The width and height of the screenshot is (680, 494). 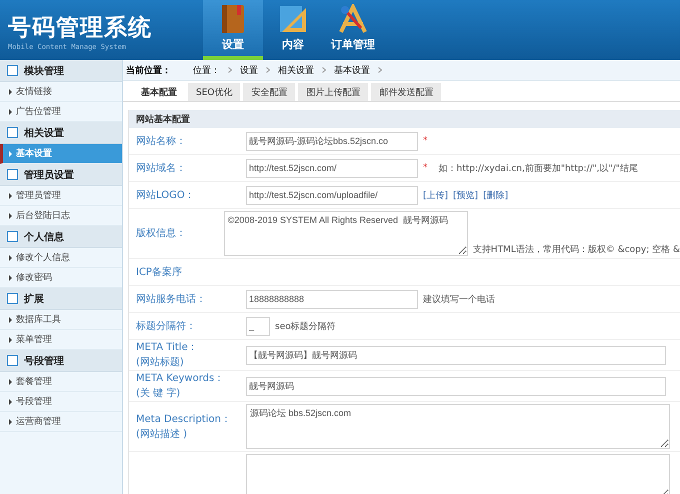 I want to click on item-label: 菜单管理, so click(x=34, y=340).